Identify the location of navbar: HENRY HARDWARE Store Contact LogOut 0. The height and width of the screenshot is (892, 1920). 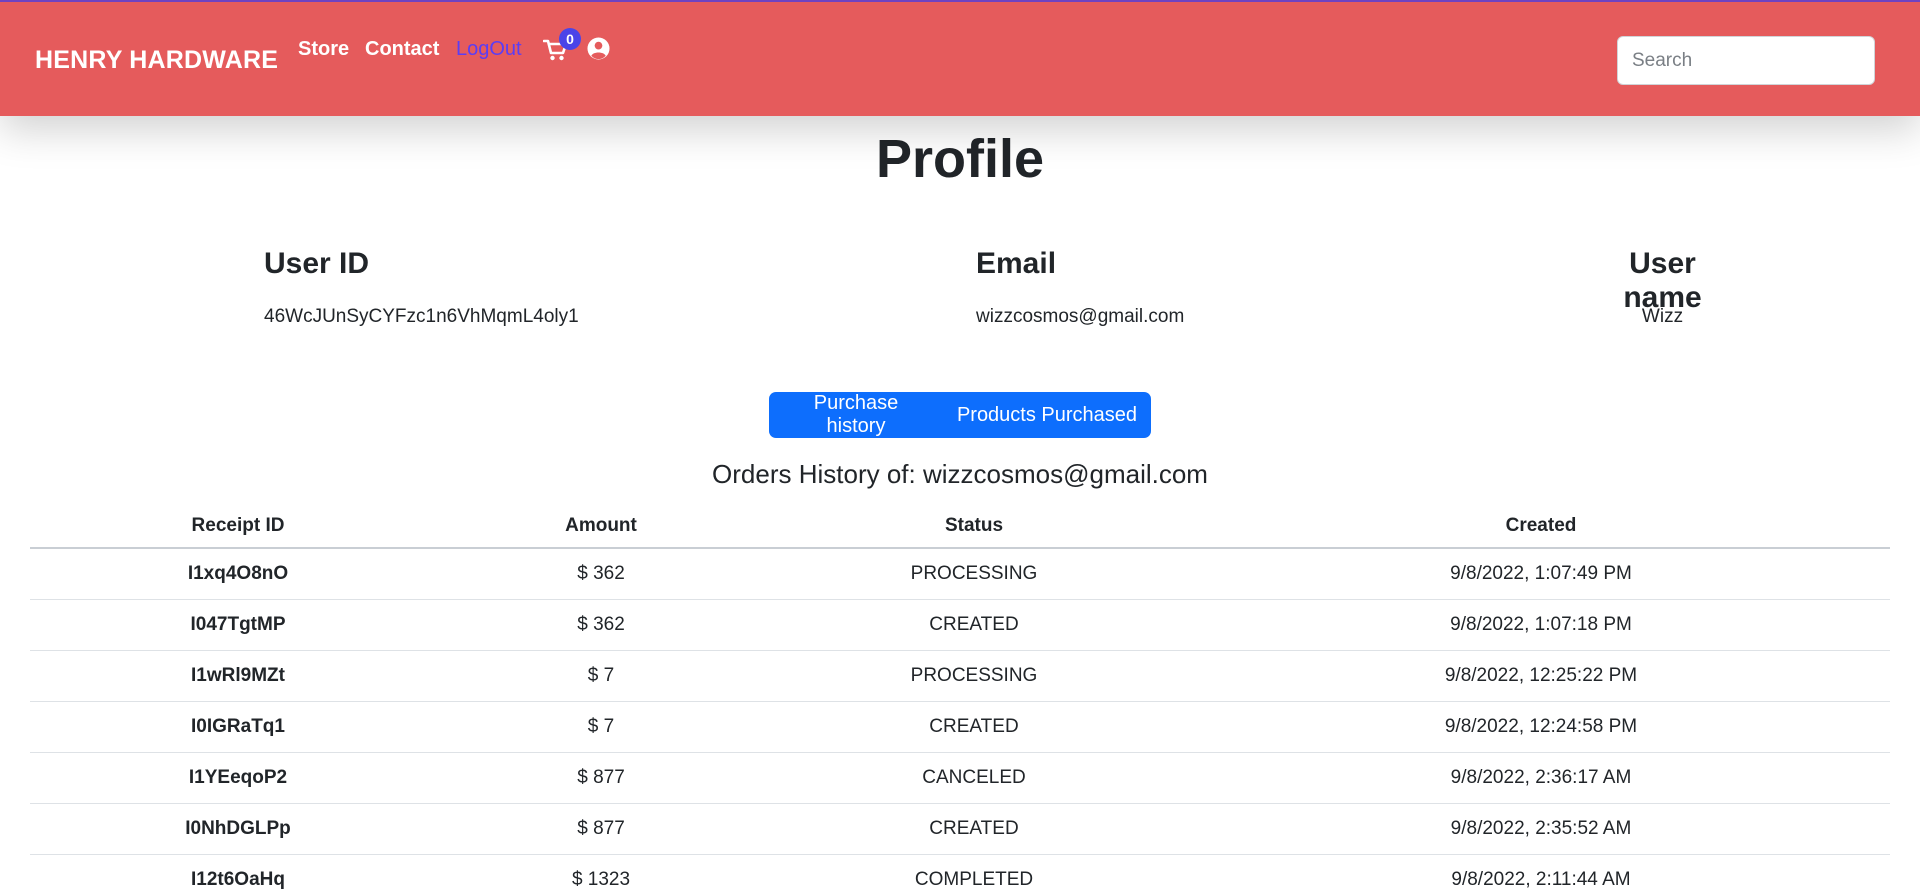
(960, 58).